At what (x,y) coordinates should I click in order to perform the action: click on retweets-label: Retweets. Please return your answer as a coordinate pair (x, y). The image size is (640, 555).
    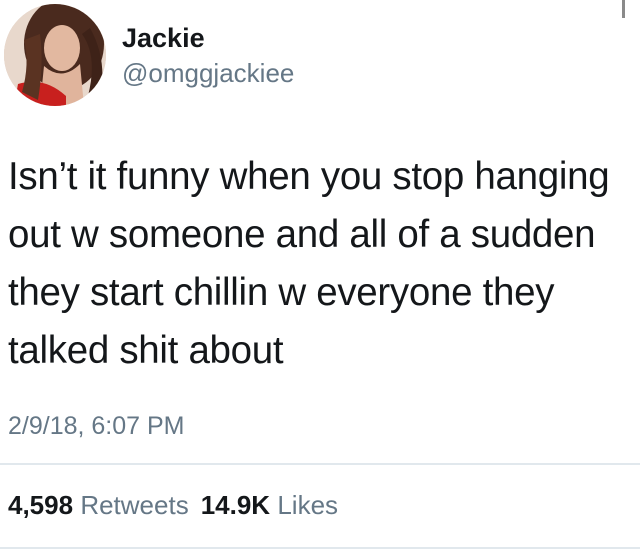
    Looking at the image, I should click on (134, 505).